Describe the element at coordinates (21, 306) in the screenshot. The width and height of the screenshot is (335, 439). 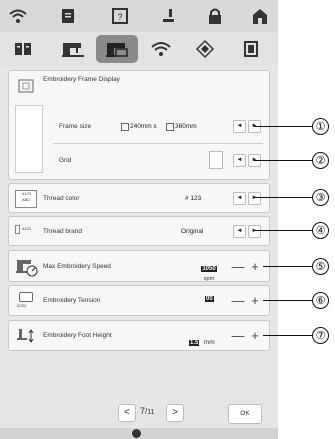
I see `tension-icon-text: ICON` at that location.